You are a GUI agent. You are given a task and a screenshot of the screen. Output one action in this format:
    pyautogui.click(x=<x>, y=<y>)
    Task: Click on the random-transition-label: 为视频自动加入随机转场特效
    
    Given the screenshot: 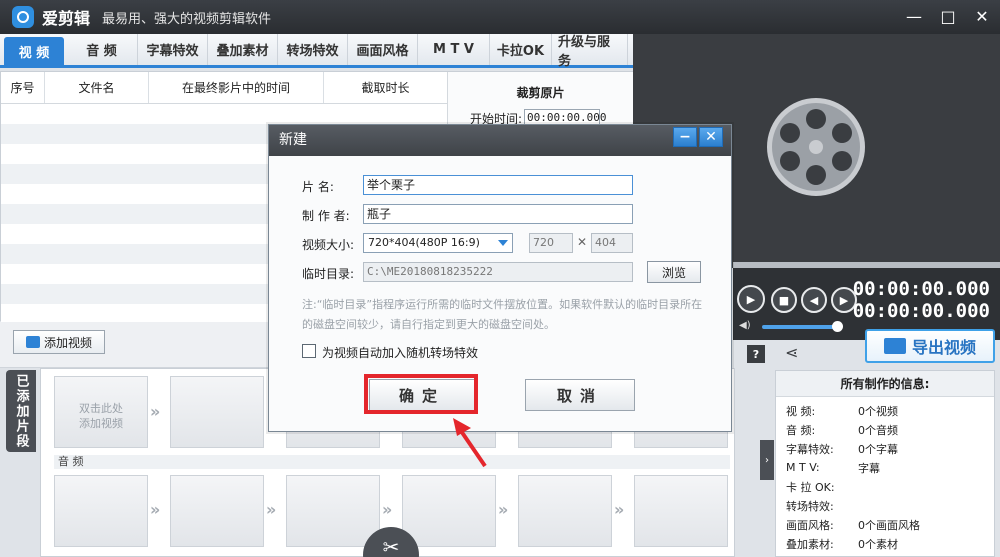 What is the action you would take?
    pyautogui.click(x=400, y=353)
    